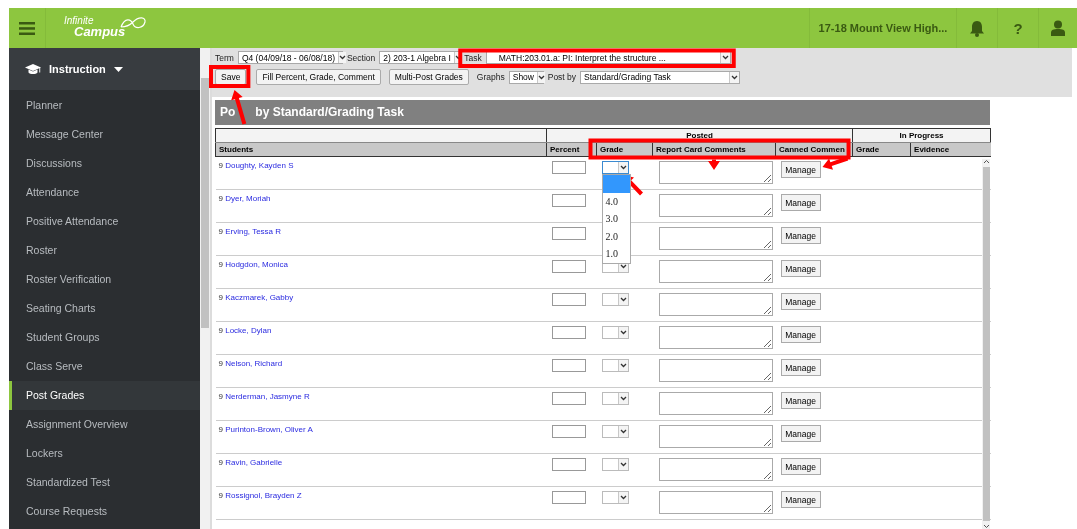 The width and height of the screenshot is (1077, 529). What do you see at coordinates (526, 77) in the screenshot?
I see `graphs-dropdown: Show` at bounding box center [526, 77].